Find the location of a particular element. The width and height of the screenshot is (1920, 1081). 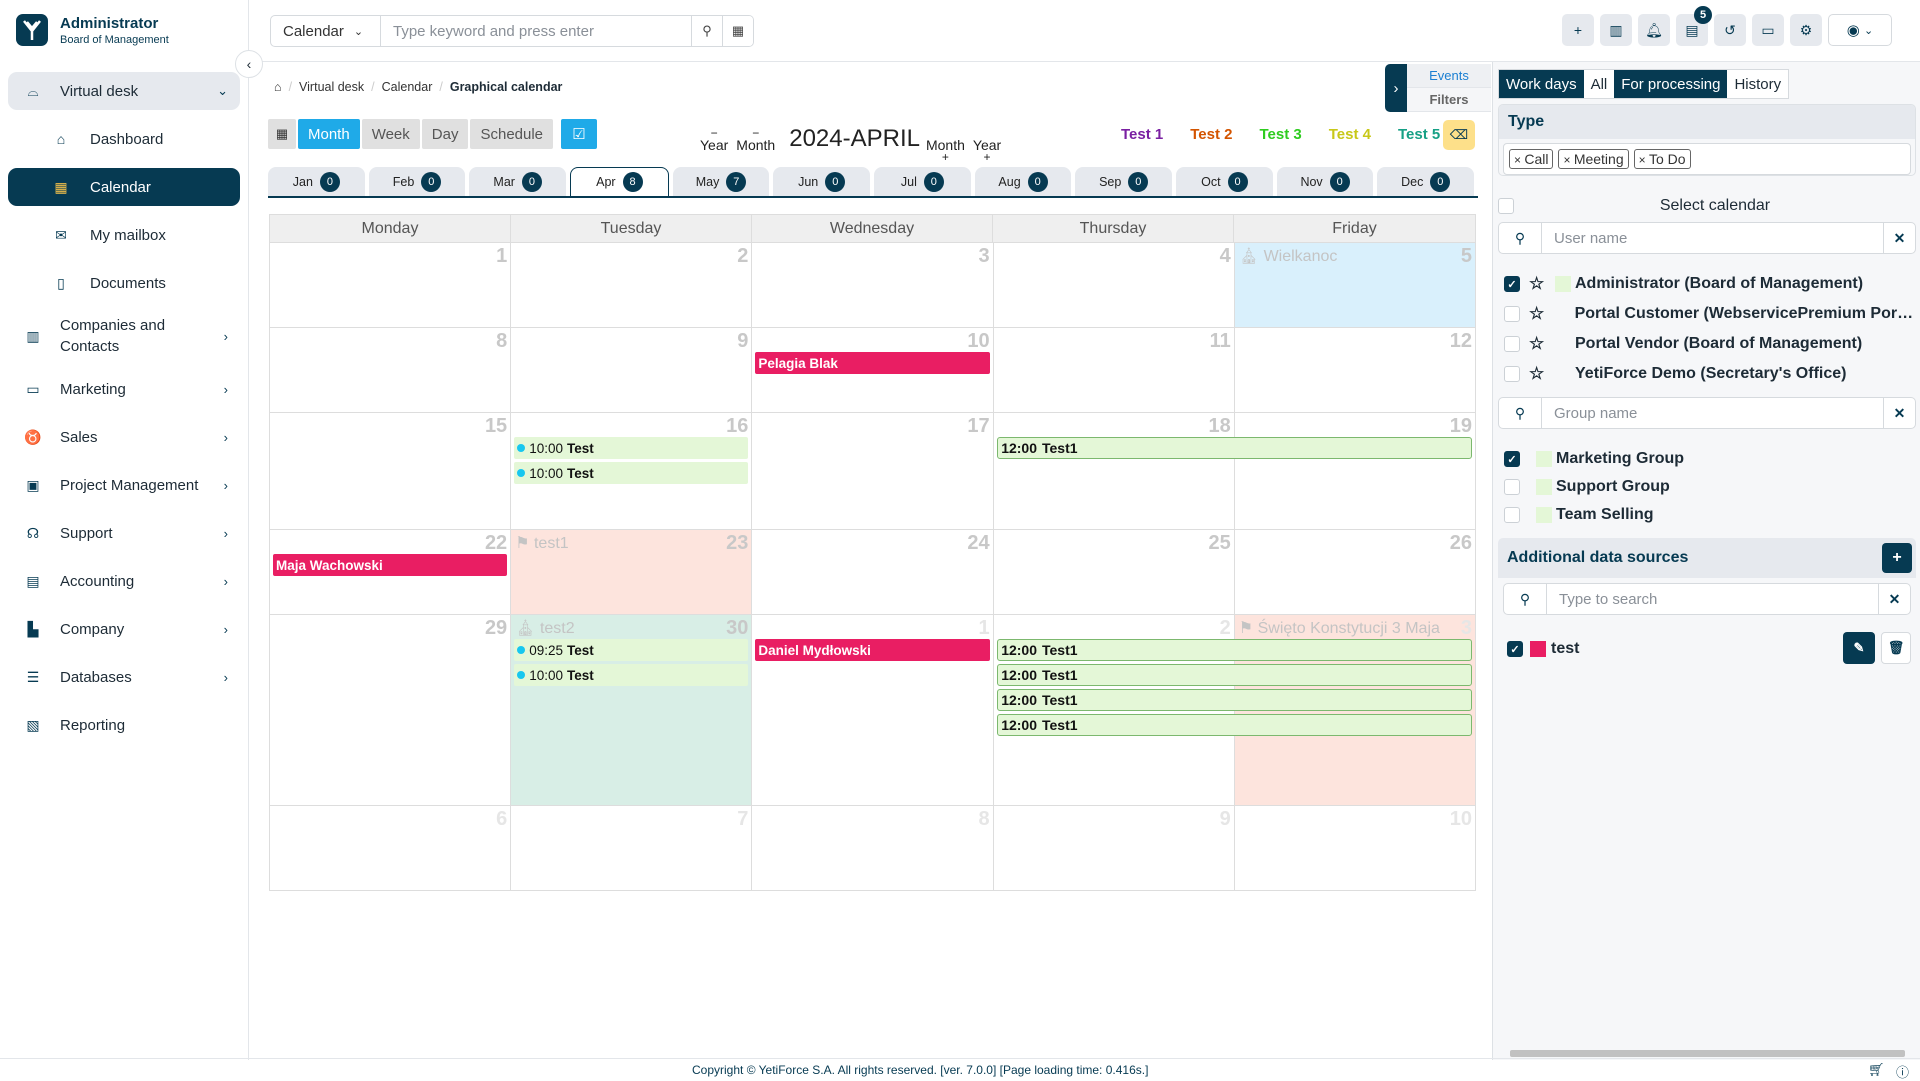

day-cell: 8 is located at coordinates (873, 848).